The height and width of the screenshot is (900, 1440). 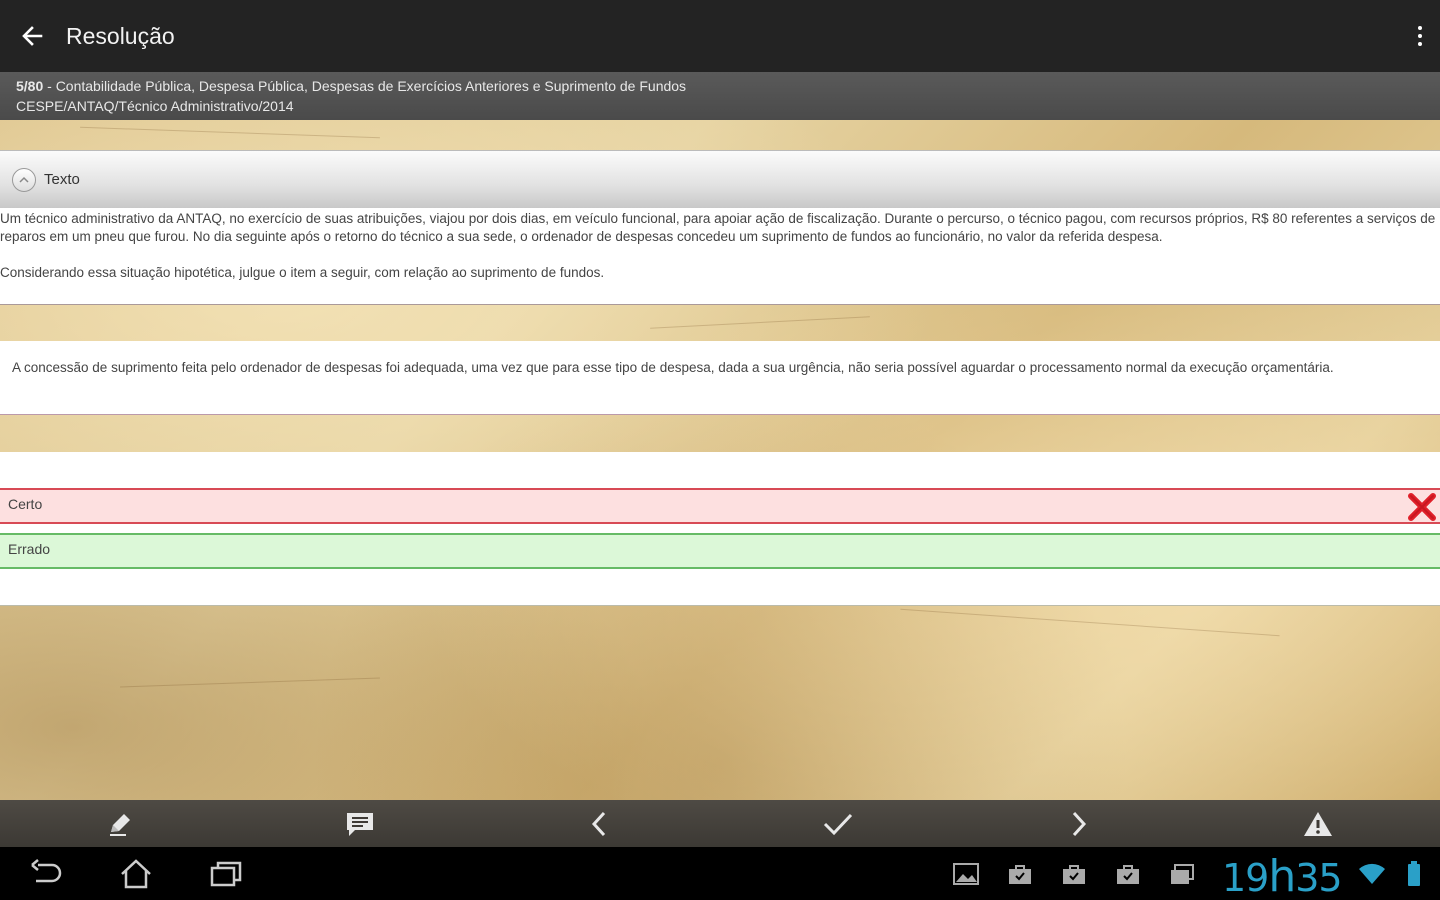 What do you see at coordinates (1318, 878) in the screenshot?
I see `clock-minutes: 35` at bounding box center [1318, 878].